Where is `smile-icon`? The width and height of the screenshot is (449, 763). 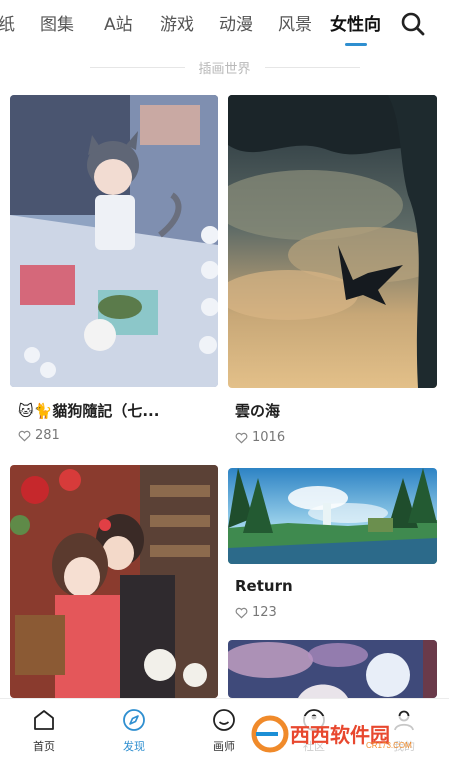 smile-icon is located at coordinates (224, 720).